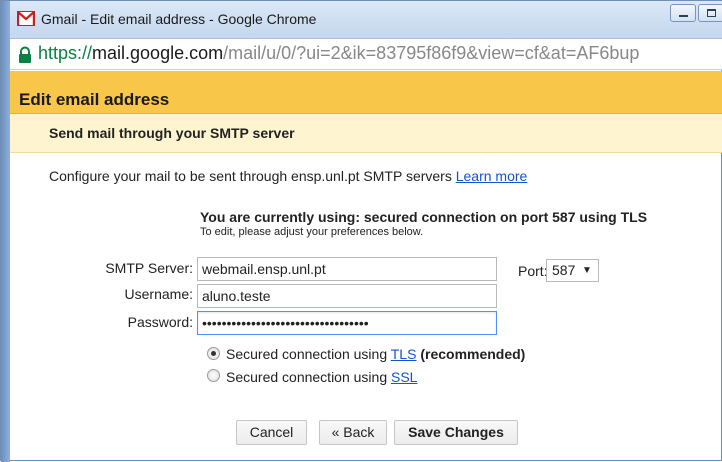 This screenshot has height=462, width=722. Describe the element at coordinates (94, 99) in the screenshot. I see `dialog-title: Edit email address` at that location.